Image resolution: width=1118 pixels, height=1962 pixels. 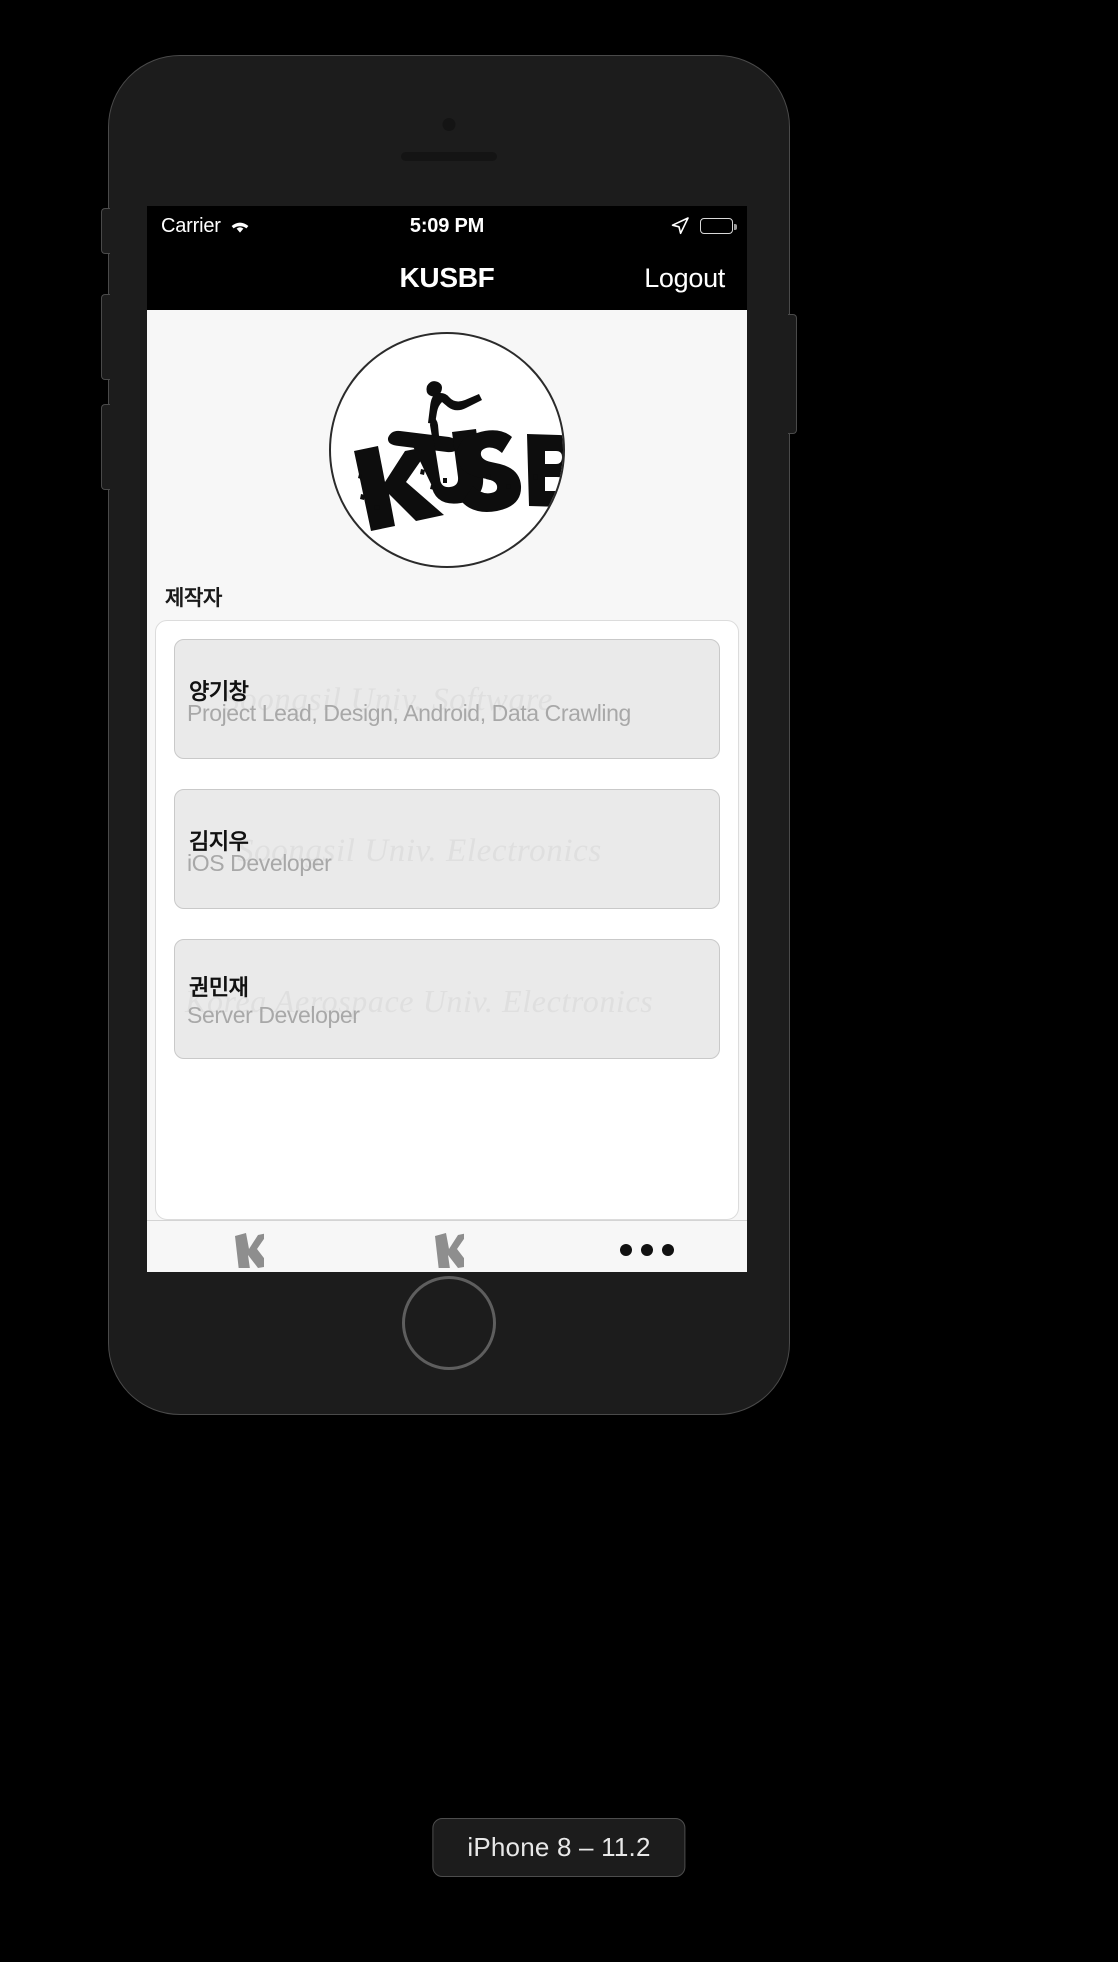 I want to click on kusbf-logo, so click(x=447, y=450).